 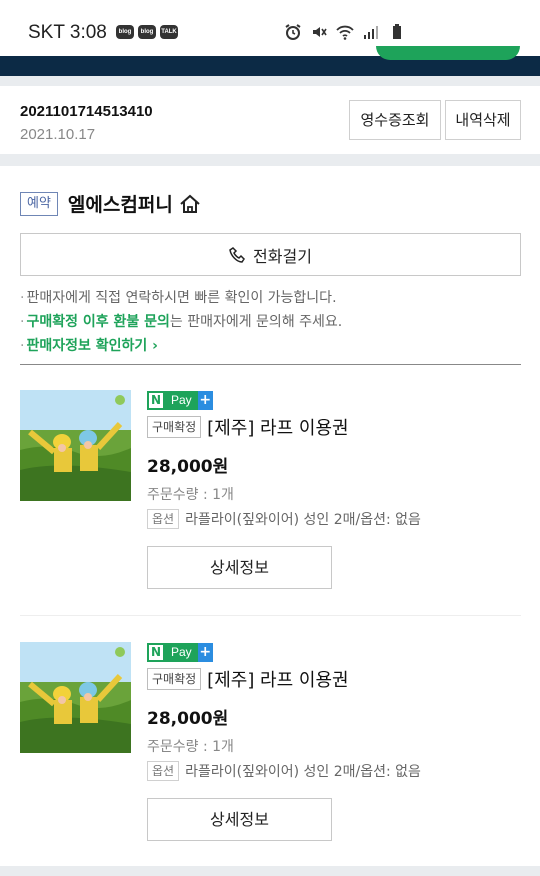 What do you see at coordinates (67, 32) in the screenshot?
I see `status-time: SKT 3:08` at bounding box center [67, 32].